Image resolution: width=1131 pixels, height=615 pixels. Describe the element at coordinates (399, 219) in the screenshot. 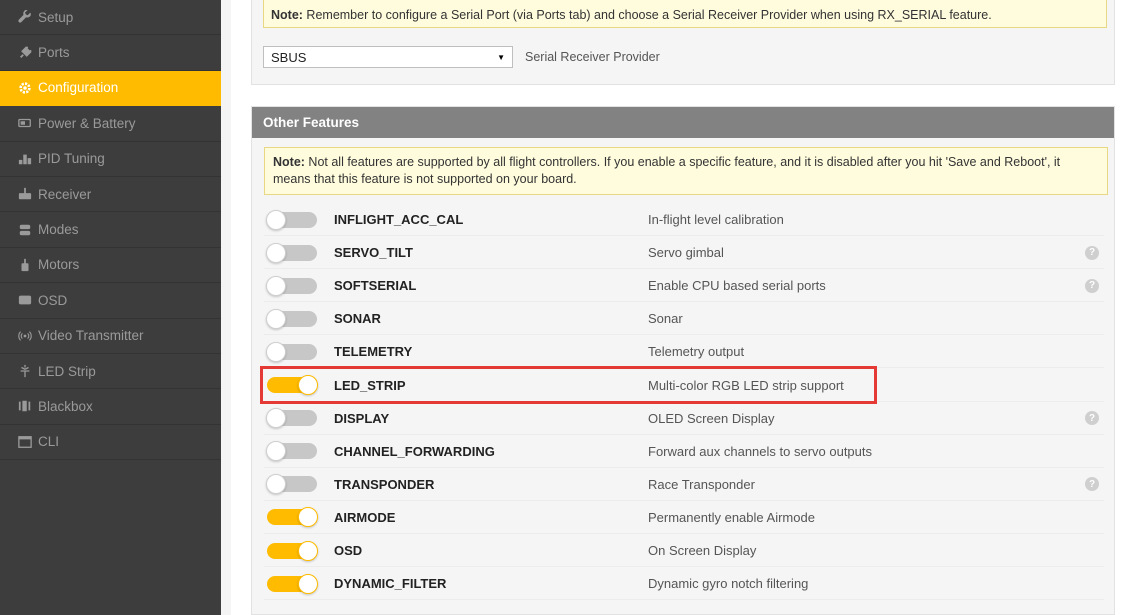

I see `feature-name: INFLIGHT_ACC_CAL` at that location.